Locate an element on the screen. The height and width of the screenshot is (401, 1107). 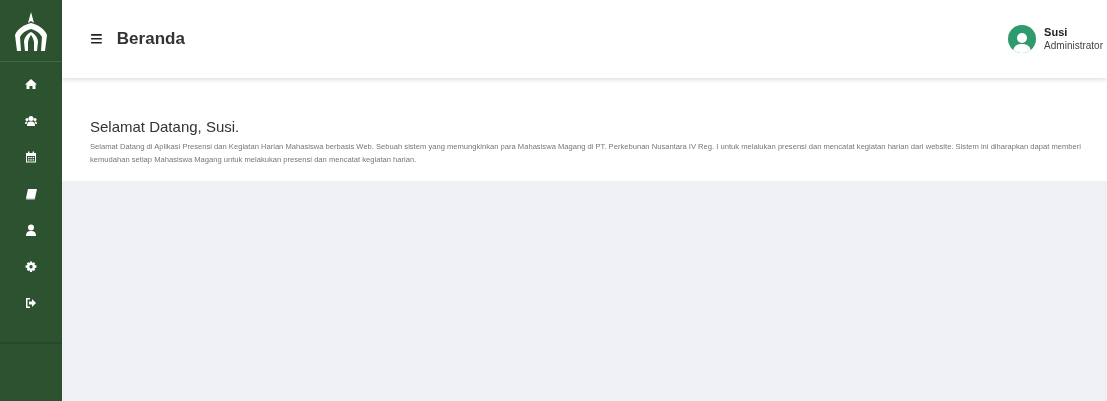
avatar-icon is located at coordinates (1022, 39).